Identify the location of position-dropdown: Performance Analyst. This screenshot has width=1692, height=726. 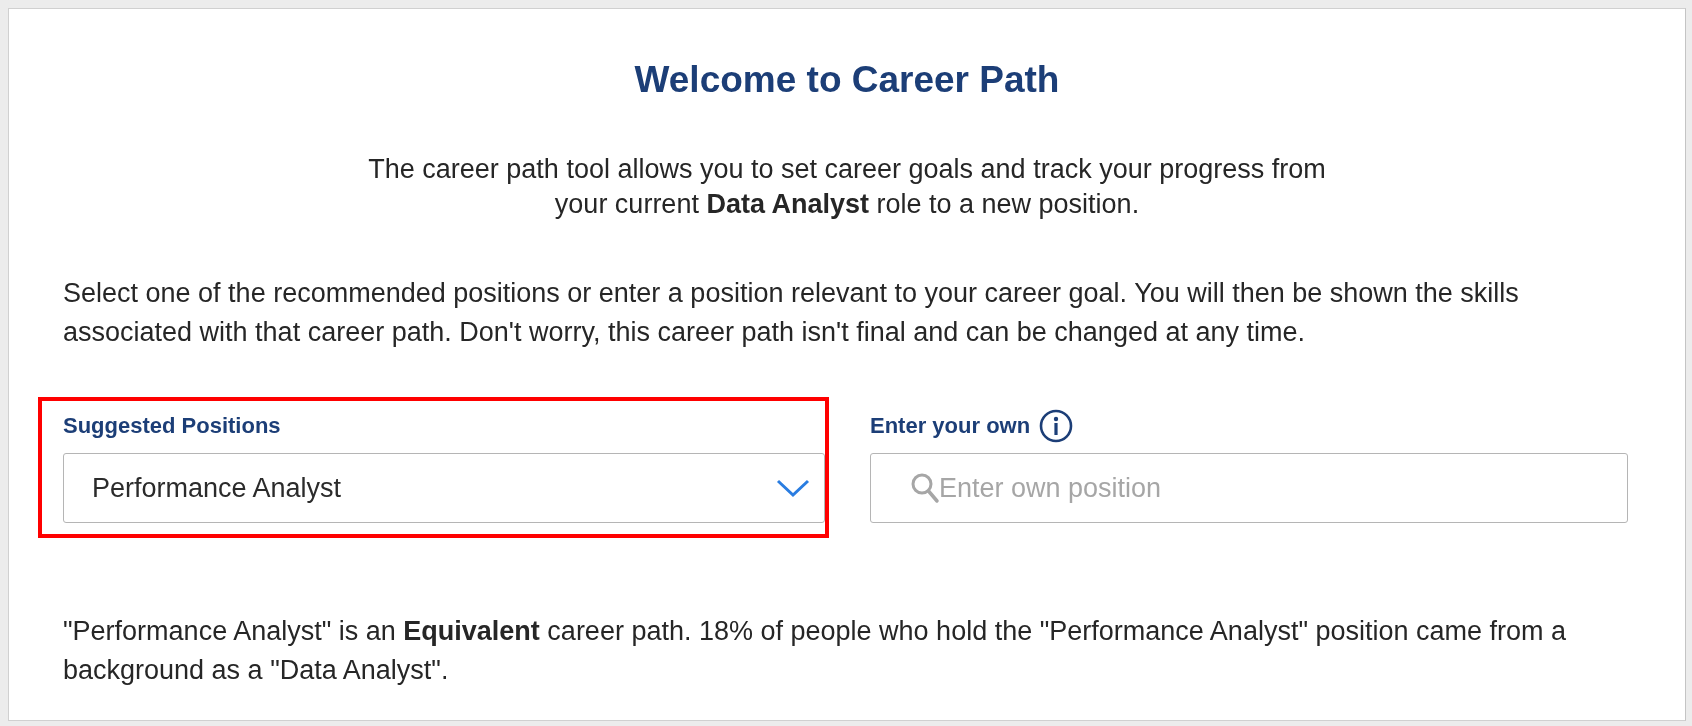
(444, 488).